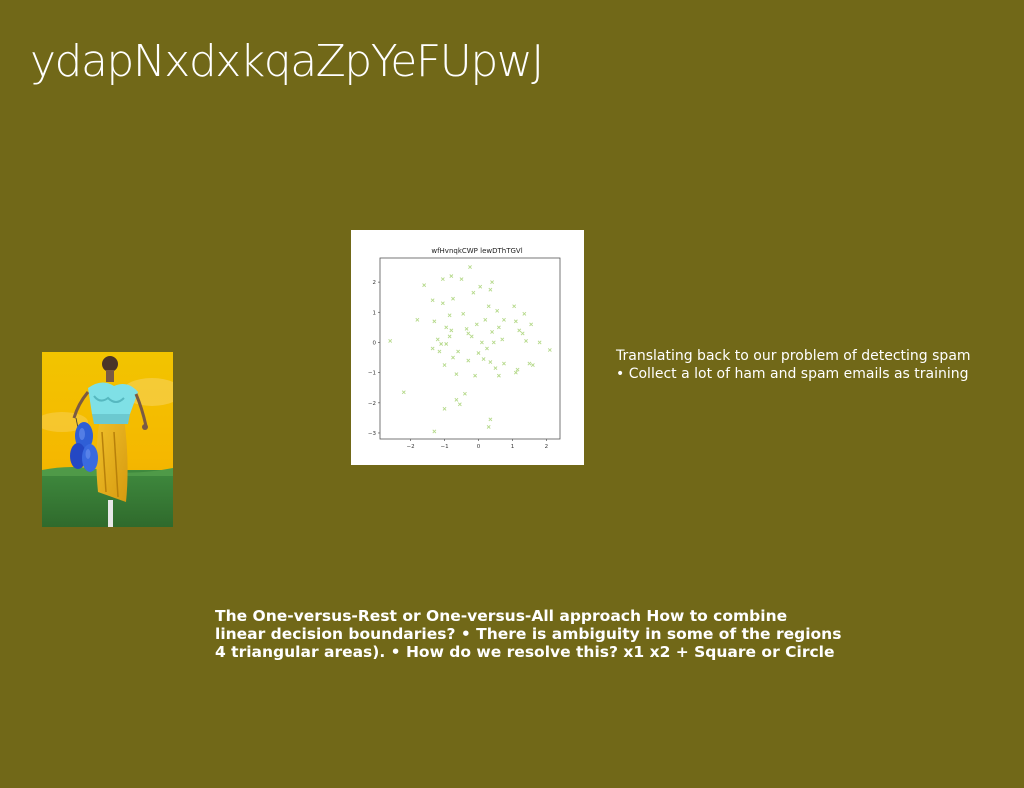 The image size is (1024, 788). Describe the element at coordinates (372, 374) in the screenshot. I see `y-tick-label: −1` at that location.